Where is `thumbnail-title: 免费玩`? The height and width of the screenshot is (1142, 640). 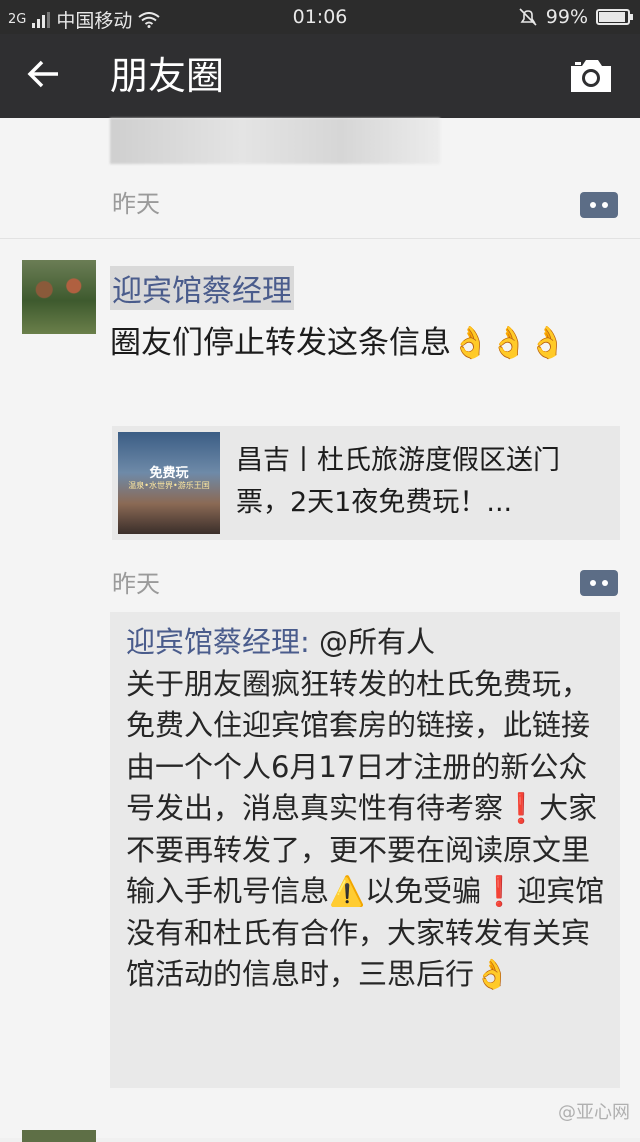 thumbnail-title: 免费玩 is located at coordinates (169, 473).